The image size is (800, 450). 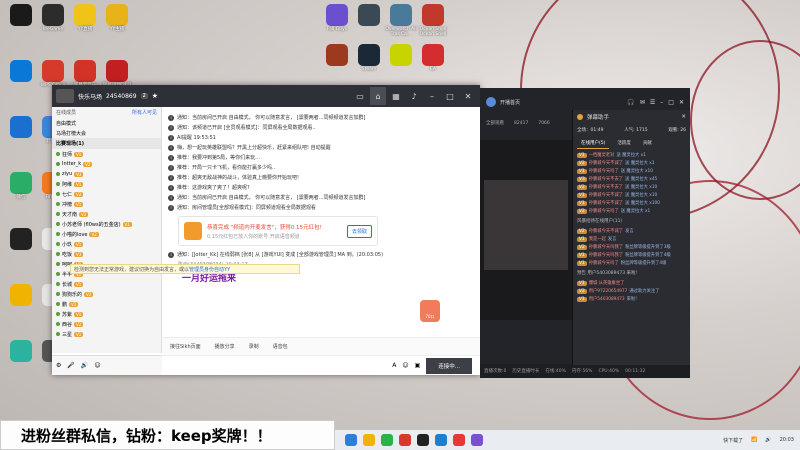 What do you see at coordinates (106, 154) in the screenshot?
I see `member-row: 狂师 V1` at bounding box center [106, 154].